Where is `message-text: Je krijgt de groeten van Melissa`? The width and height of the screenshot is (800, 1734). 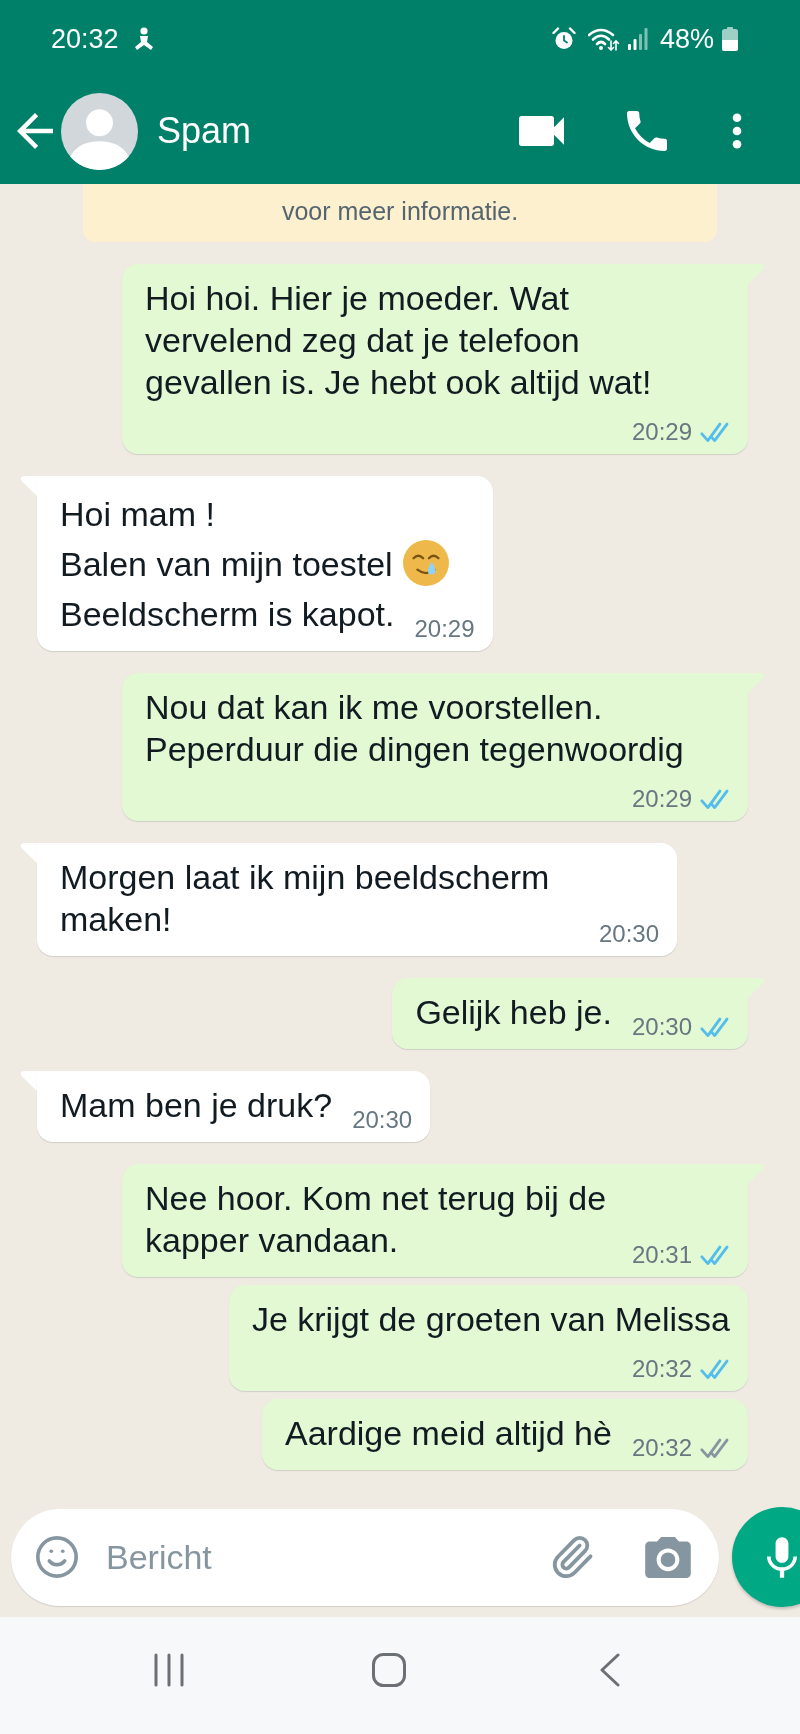
message-text: Je krijgt de groeten van Melissa is located at coordinates (490, 1319).